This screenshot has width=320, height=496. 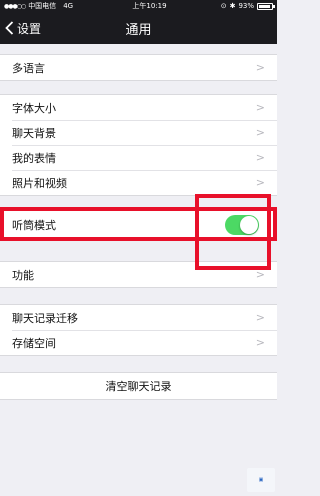 I want to click on status-right: ⊙ ✱ 93%, so click(x=239, y=6).